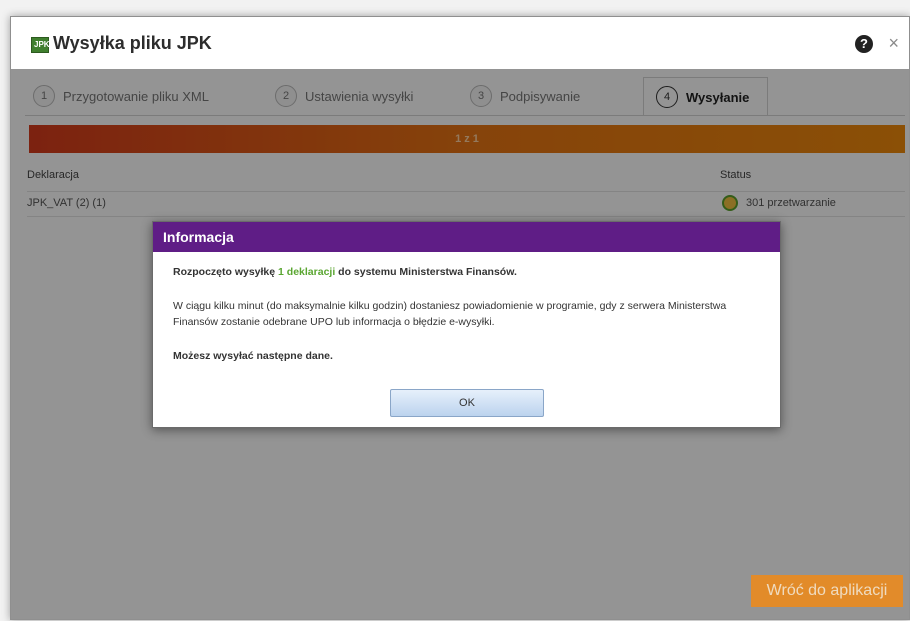 The width and height of the screenshot is (910, 621). Describe the element at coordinates (253, 356) in the screenshot. I see `dialog-message-next: Możesz wysyłać następne dane.` at that location.